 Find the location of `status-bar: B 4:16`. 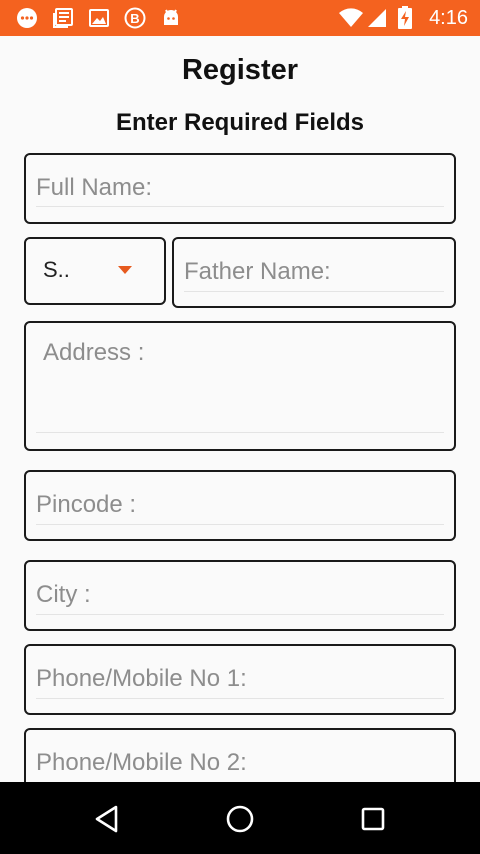

status-bar: B 4:16 is located at coordinates (240, 18).